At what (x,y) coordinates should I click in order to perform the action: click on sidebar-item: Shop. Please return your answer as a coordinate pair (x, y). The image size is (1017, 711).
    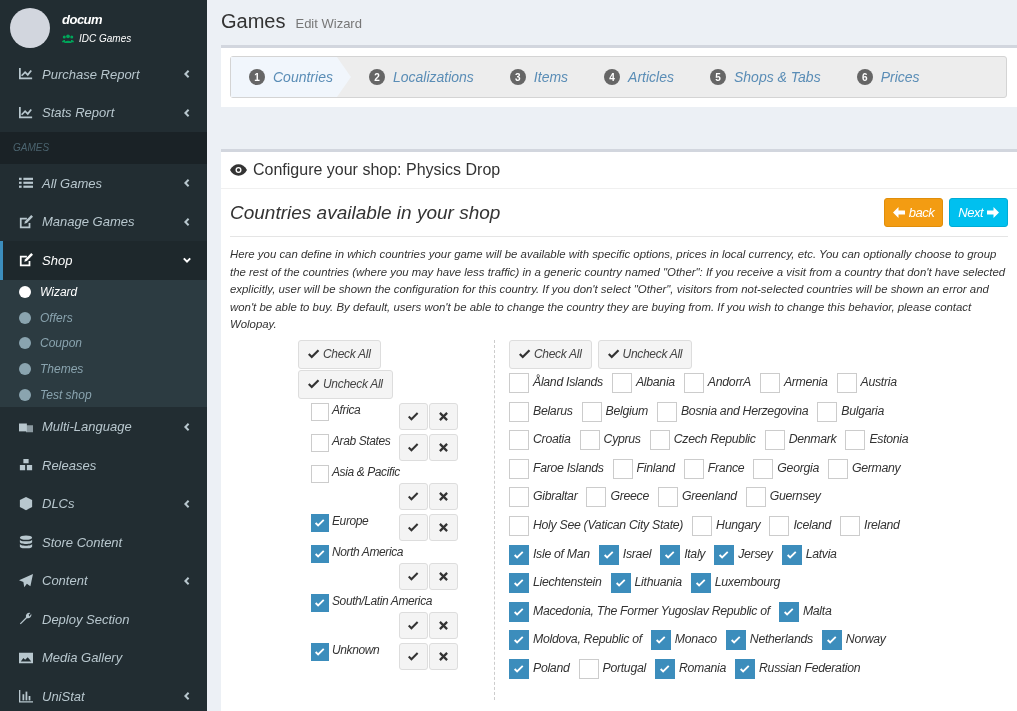
    Looking at the image, I should click on (103, 260).